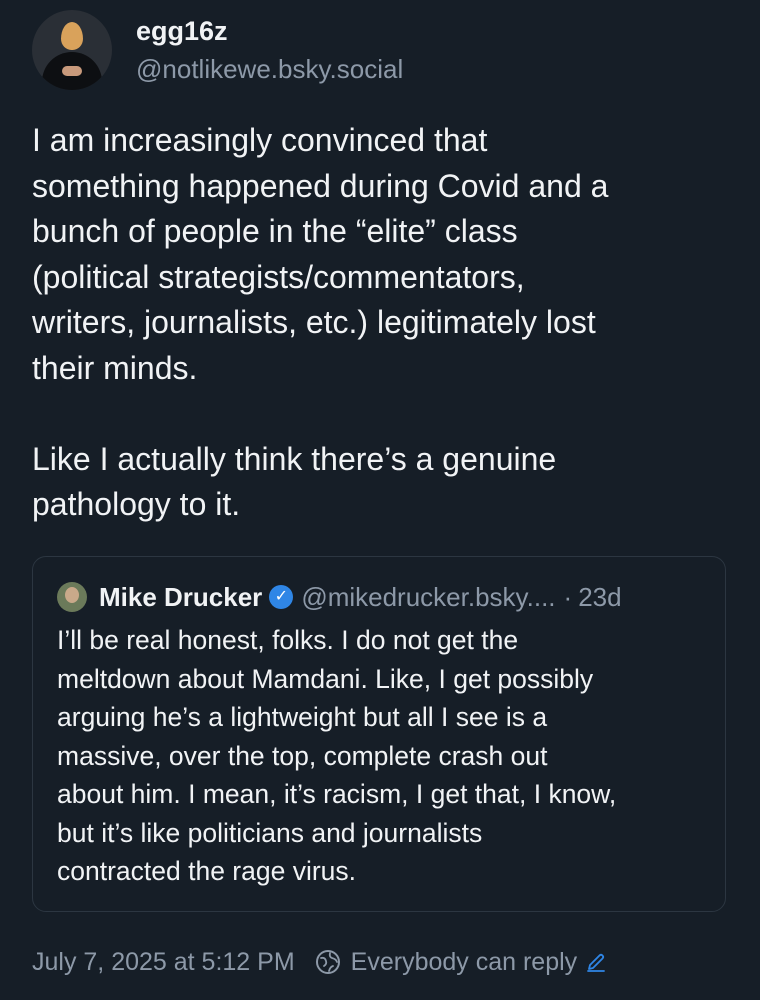  Describe the element at coordinates (464, 962) in the screenshot. I see `reply-setting-label: Everybody can reply` at that location.